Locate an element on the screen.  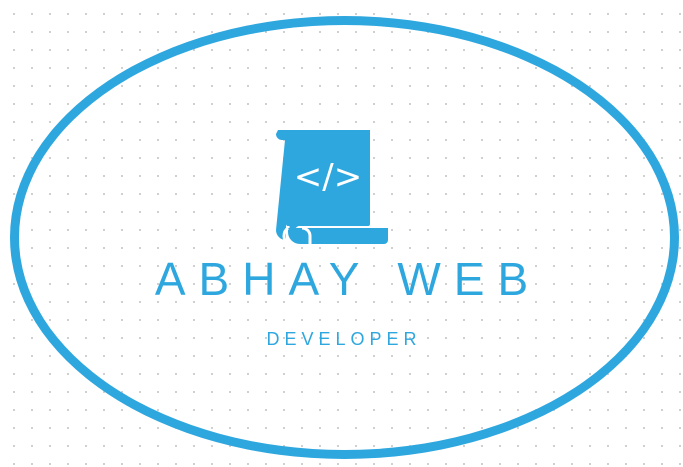
brand-tagline: DEVELOPER is located at coordinates (344, 339).